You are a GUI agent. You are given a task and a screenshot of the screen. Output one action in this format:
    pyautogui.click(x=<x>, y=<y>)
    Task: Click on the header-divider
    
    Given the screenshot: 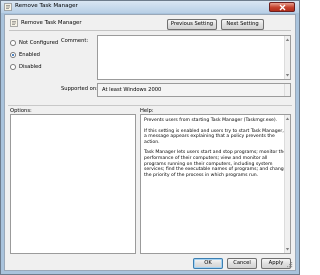 What is the action you would take?
    pyautogui.click(x=150, y=30)
    